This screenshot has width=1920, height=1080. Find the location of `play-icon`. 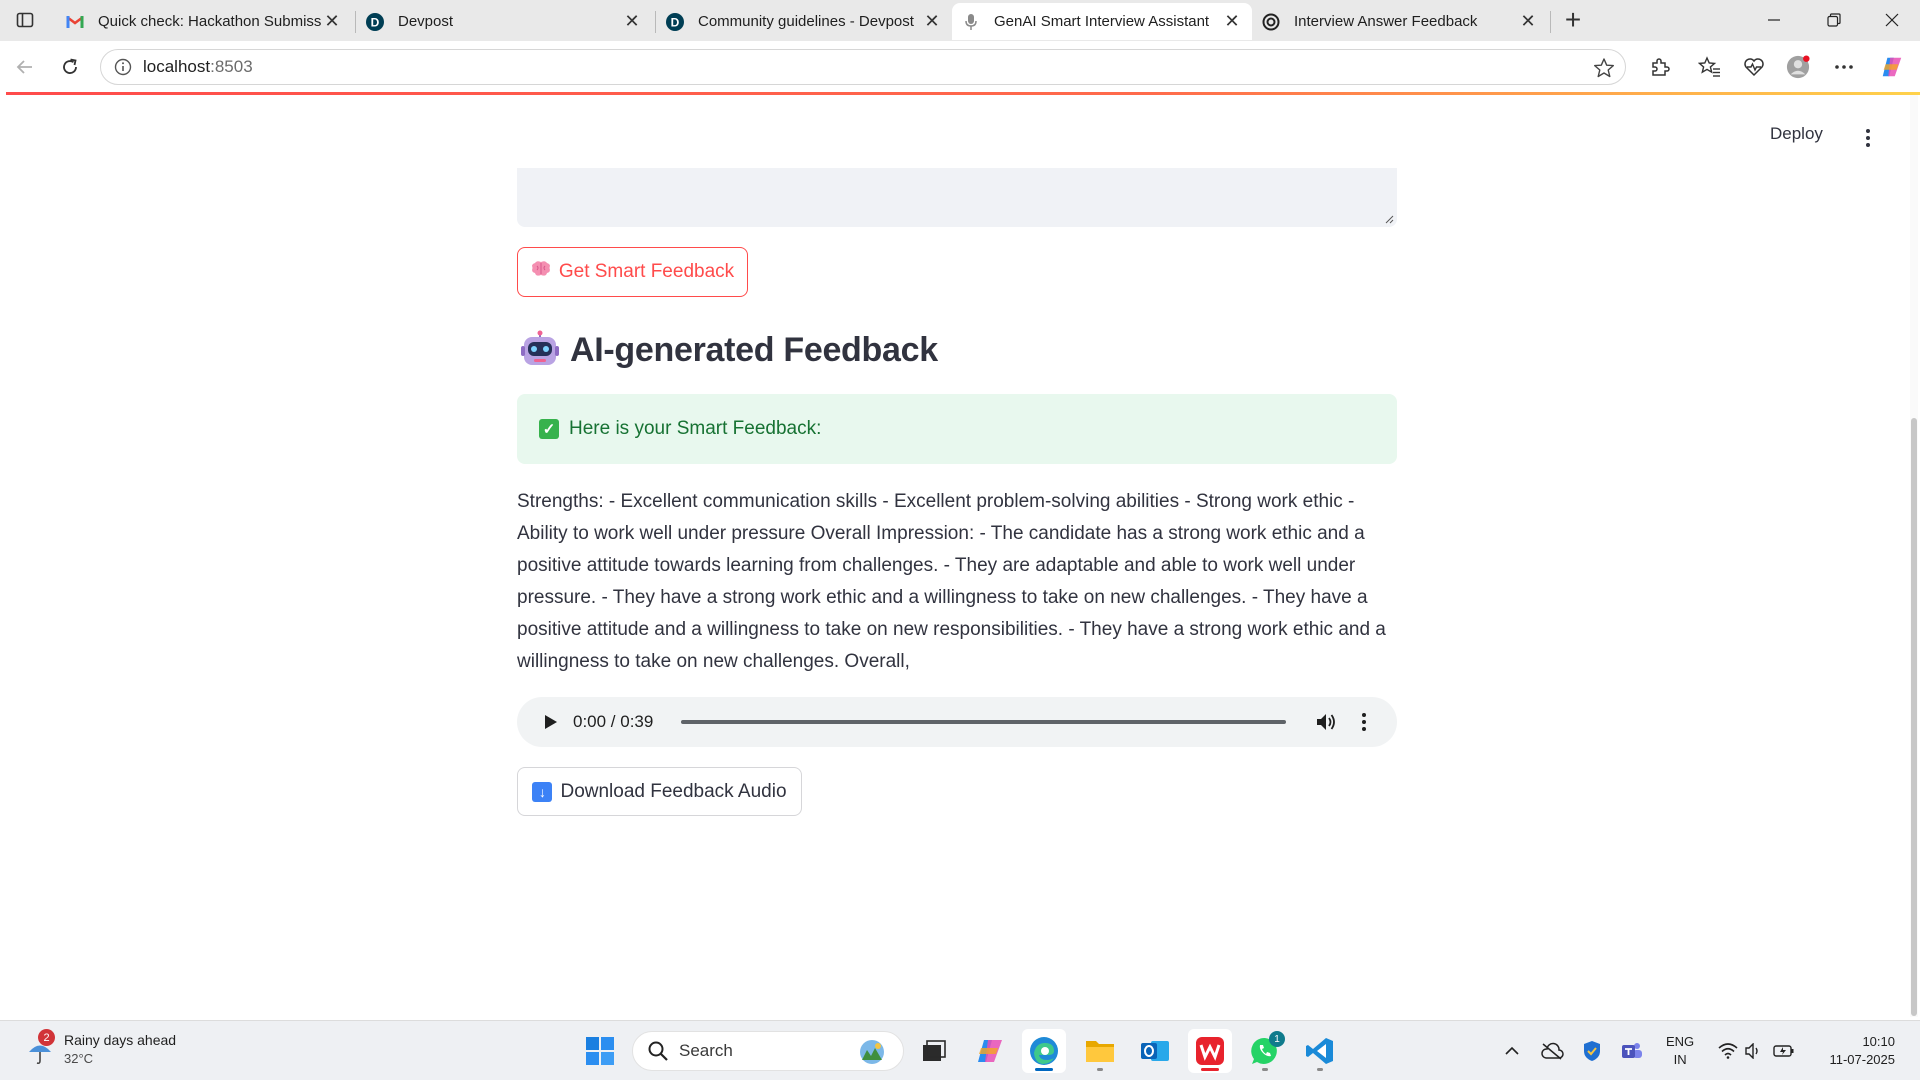

play-icon is located at coordinates (551, 722).